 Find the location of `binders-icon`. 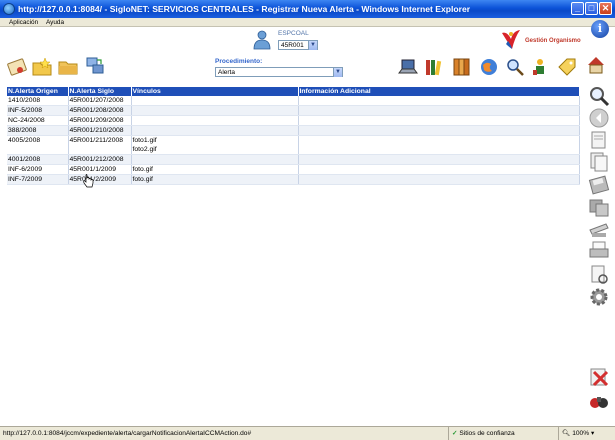

binders-icon is located at coordinates (462, 67).